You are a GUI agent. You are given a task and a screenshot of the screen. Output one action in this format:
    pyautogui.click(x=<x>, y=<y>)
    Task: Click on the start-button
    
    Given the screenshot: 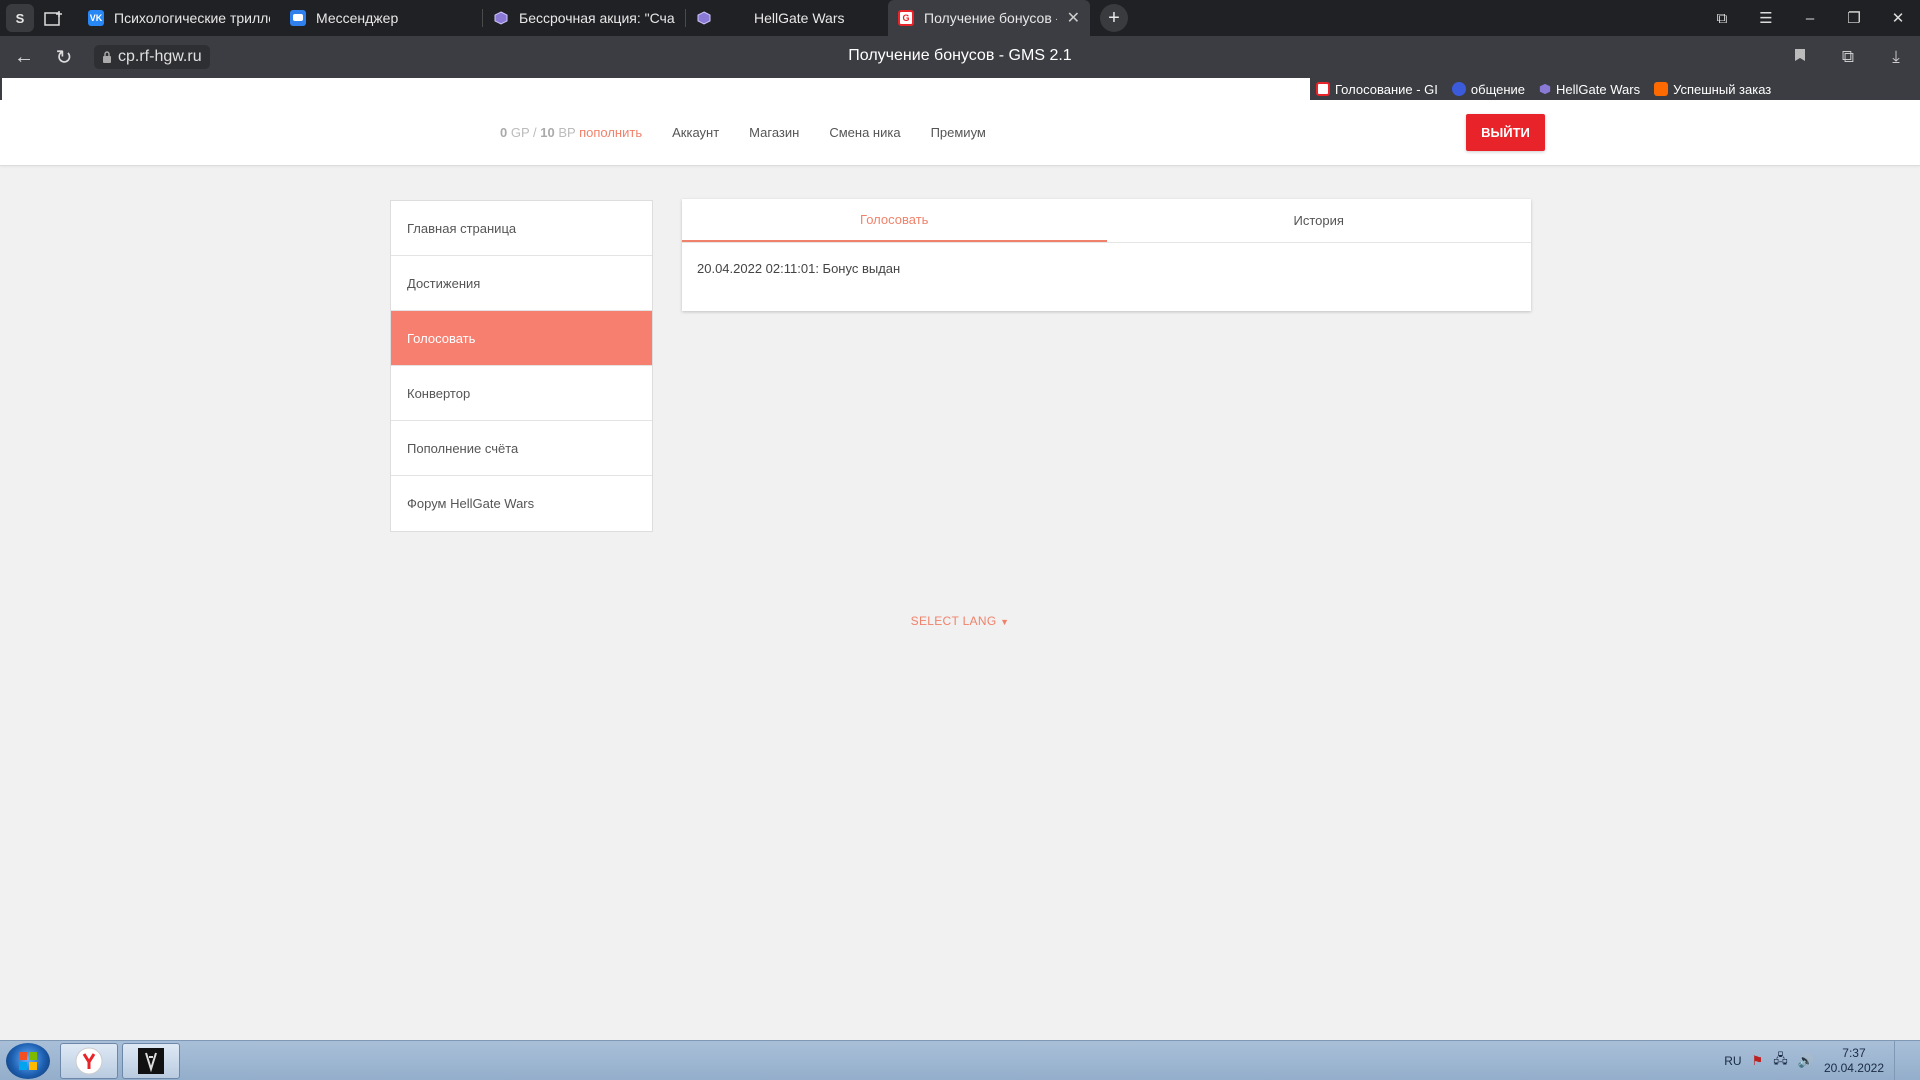 What is the action you would take?
    pyautogui.click(x=28, y=1061)
    